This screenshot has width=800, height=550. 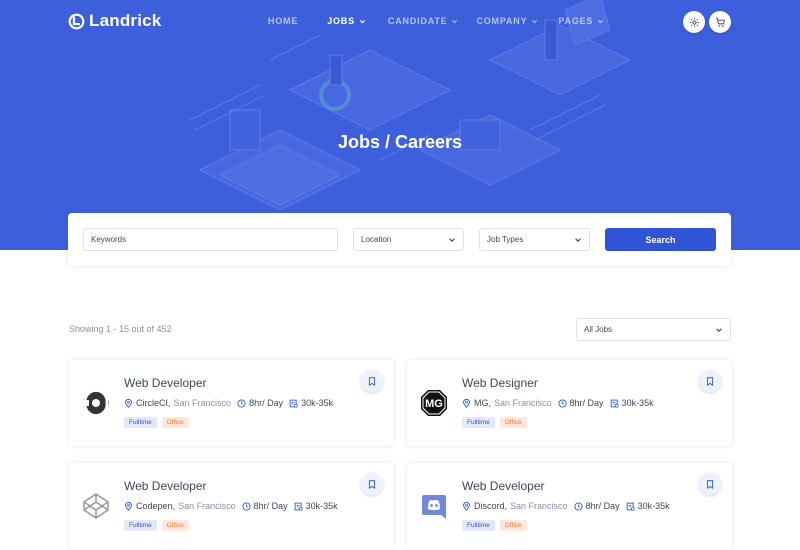 What do you see at coordinates (341, 21) in the screenshot?
I see `nav-item-label: JOBS` at bounding box center [341, 21].